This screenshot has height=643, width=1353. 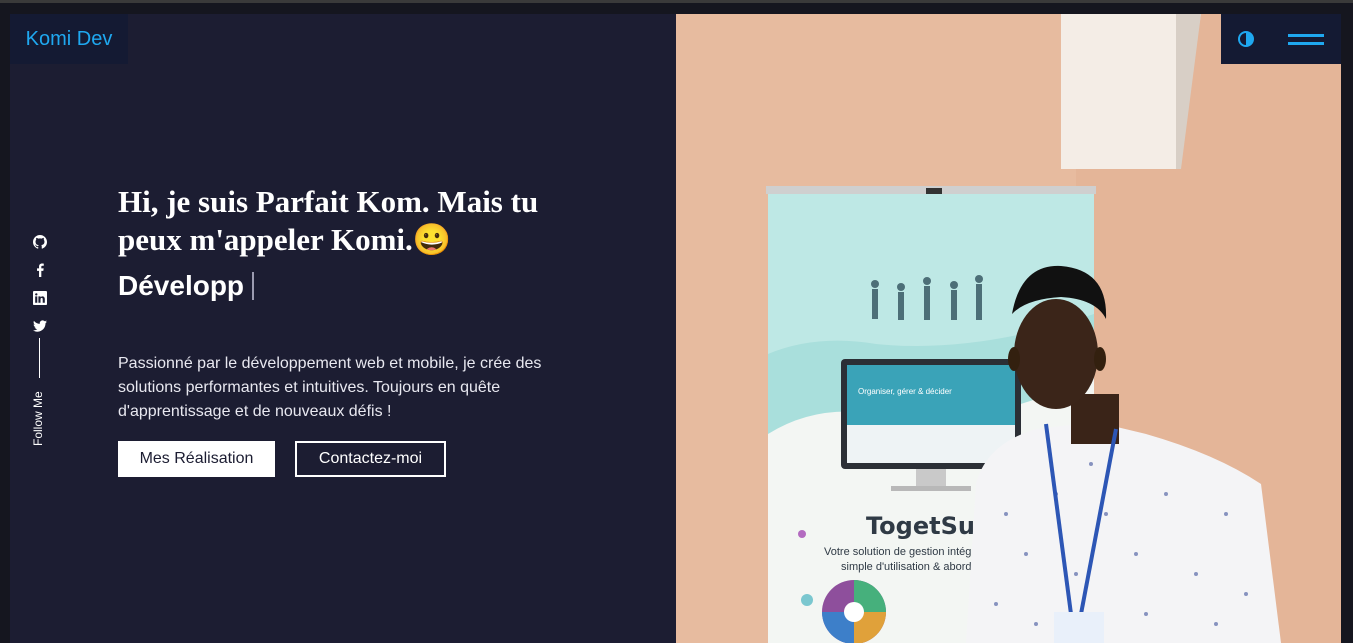 I want to click on half-circle-icon, so click(x=1246, y=39).